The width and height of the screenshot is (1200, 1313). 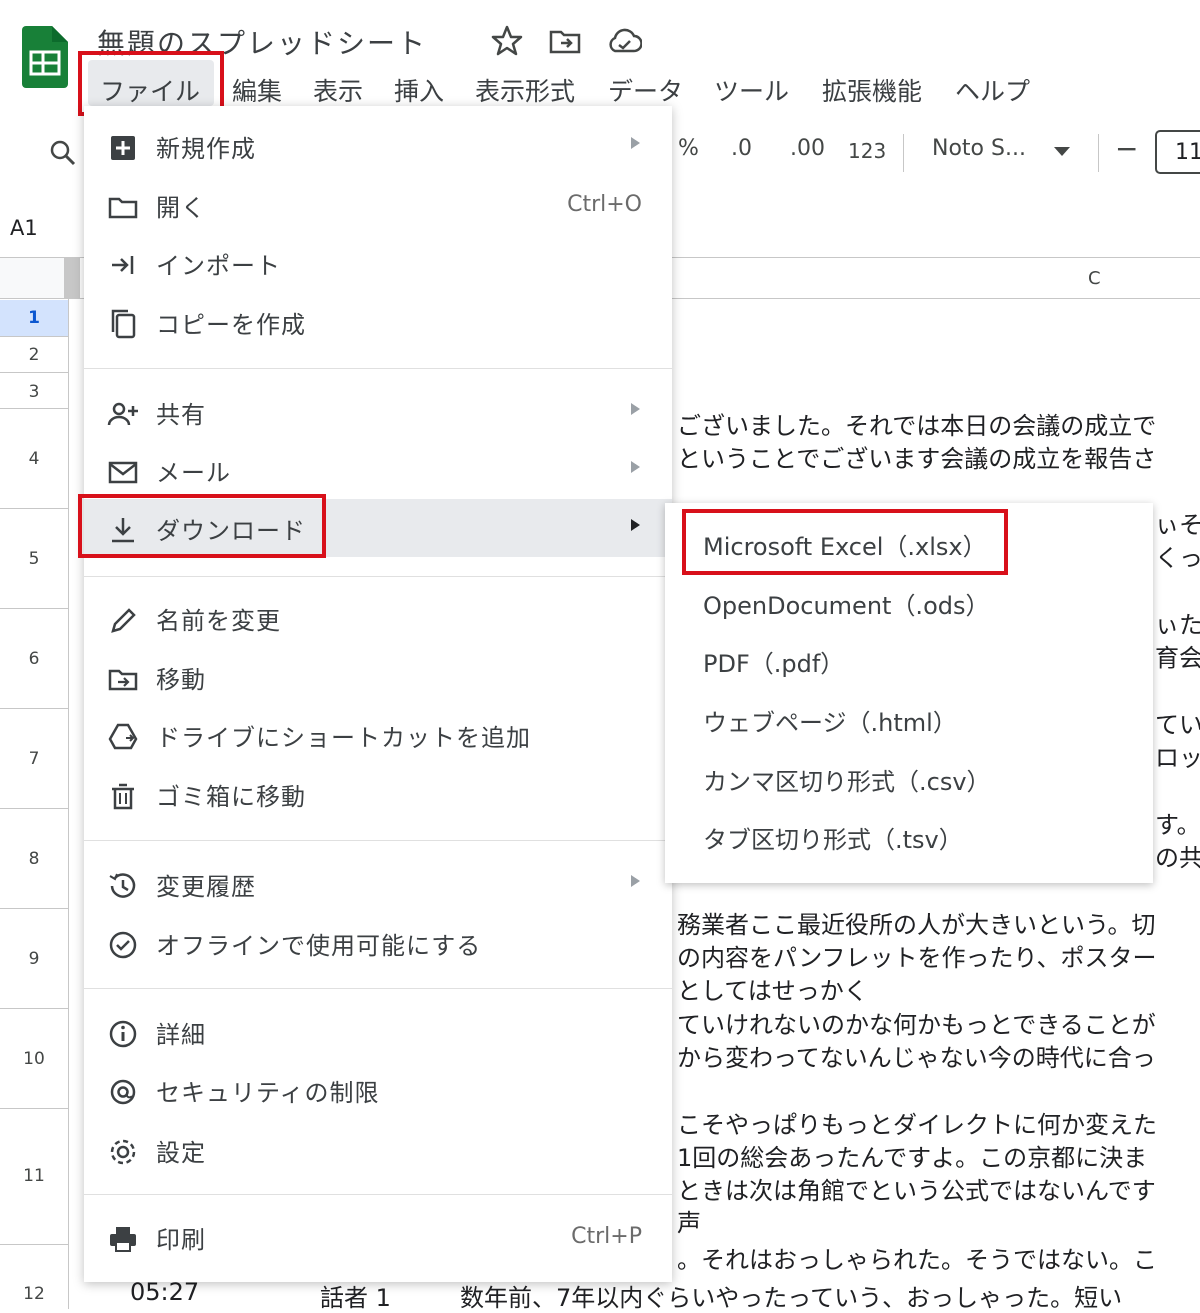 I want to click on menu-item-copy: コピーを作成, so click(x=384, y=323).